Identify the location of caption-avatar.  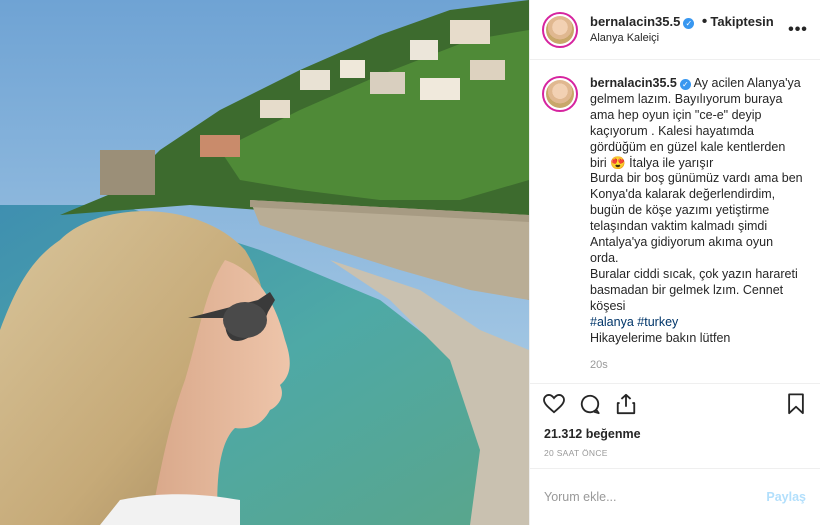
(560, 94).